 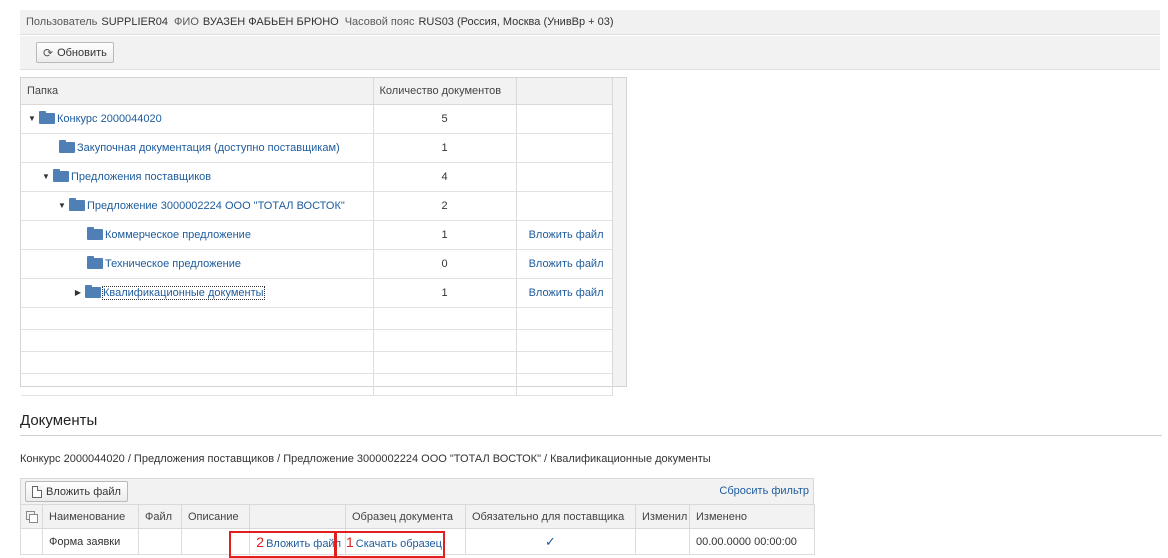 What do you see at coordinates (37, 491) in the screenshot?
I see `document-icon` at bounding box center [37, 491].